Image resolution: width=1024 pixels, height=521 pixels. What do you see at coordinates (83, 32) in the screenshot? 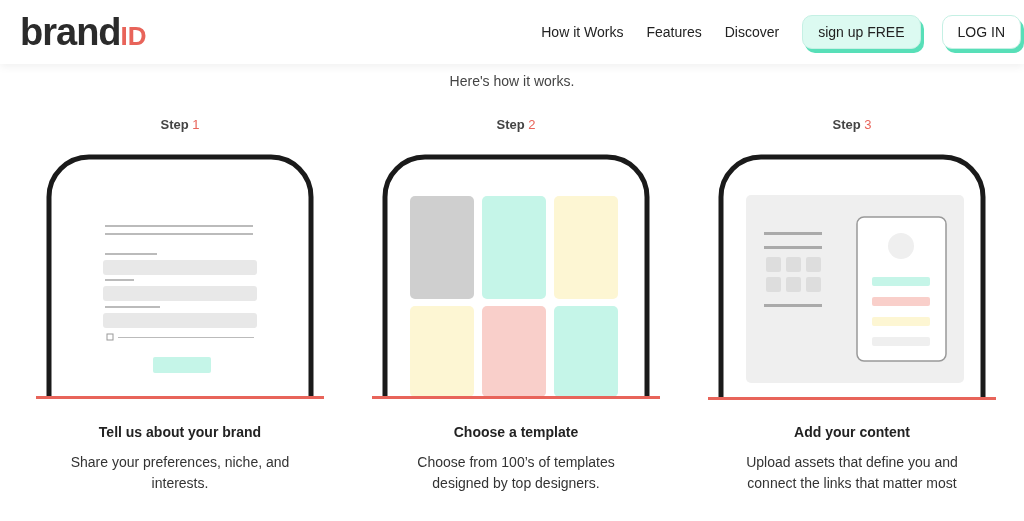
I see `brand-logo: brandID` at bounding box center [83, 32].